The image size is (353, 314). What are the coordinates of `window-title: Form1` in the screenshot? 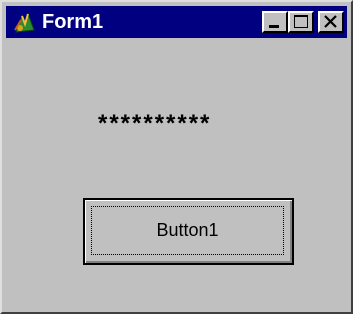 It's located at (73, 22).